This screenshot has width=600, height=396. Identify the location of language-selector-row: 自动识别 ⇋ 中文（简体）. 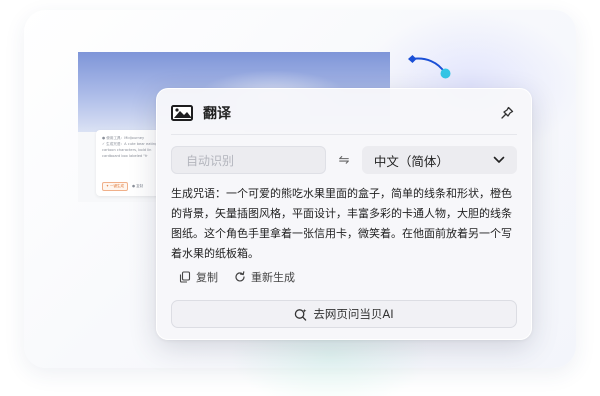
(344, 160).